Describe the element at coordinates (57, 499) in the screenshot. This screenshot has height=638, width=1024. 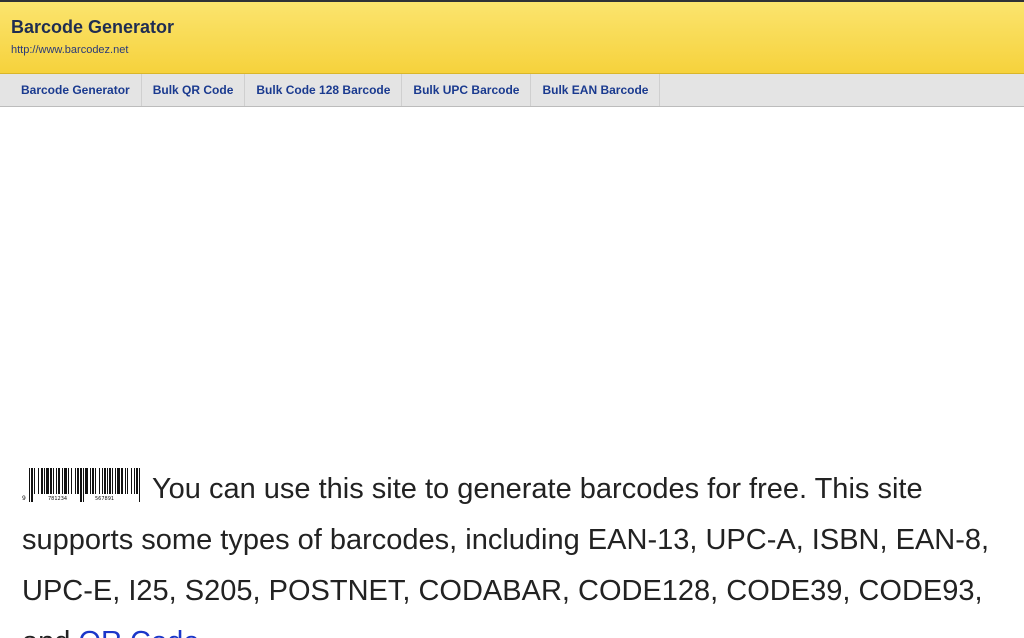
I see `barcode-left-digits: 781234` at that location.